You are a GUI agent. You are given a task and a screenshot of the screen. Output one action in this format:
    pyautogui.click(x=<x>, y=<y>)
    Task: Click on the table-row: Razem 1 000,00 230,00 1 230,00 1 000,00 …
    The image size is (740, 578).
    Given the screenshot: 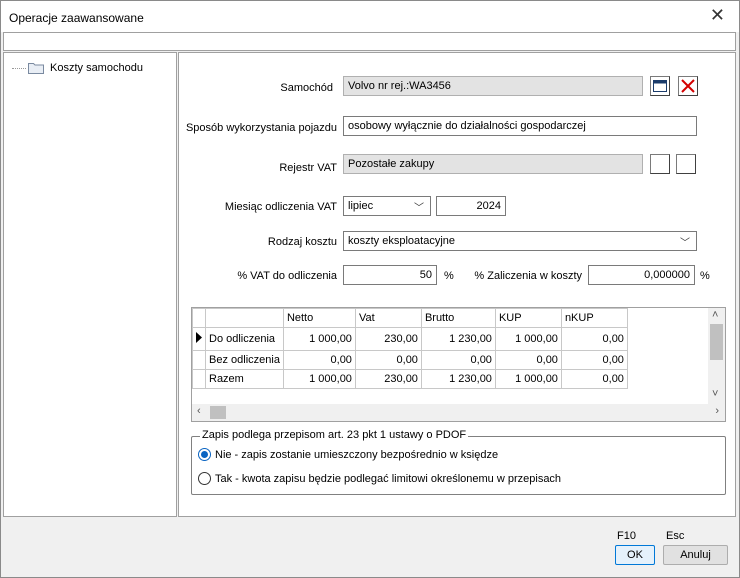 What is the action you would take?
    pyautogui.click(x=410, y=379)
    